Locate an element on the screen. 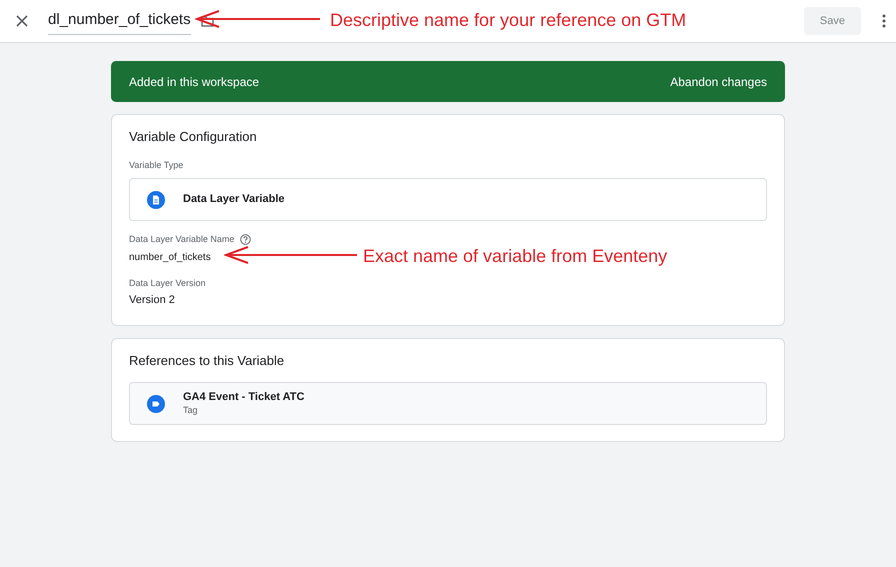 The width and height of the screenshot is (896, 567). variable-type-selector: Data Layer Variable is located at coordinates (448, 199).